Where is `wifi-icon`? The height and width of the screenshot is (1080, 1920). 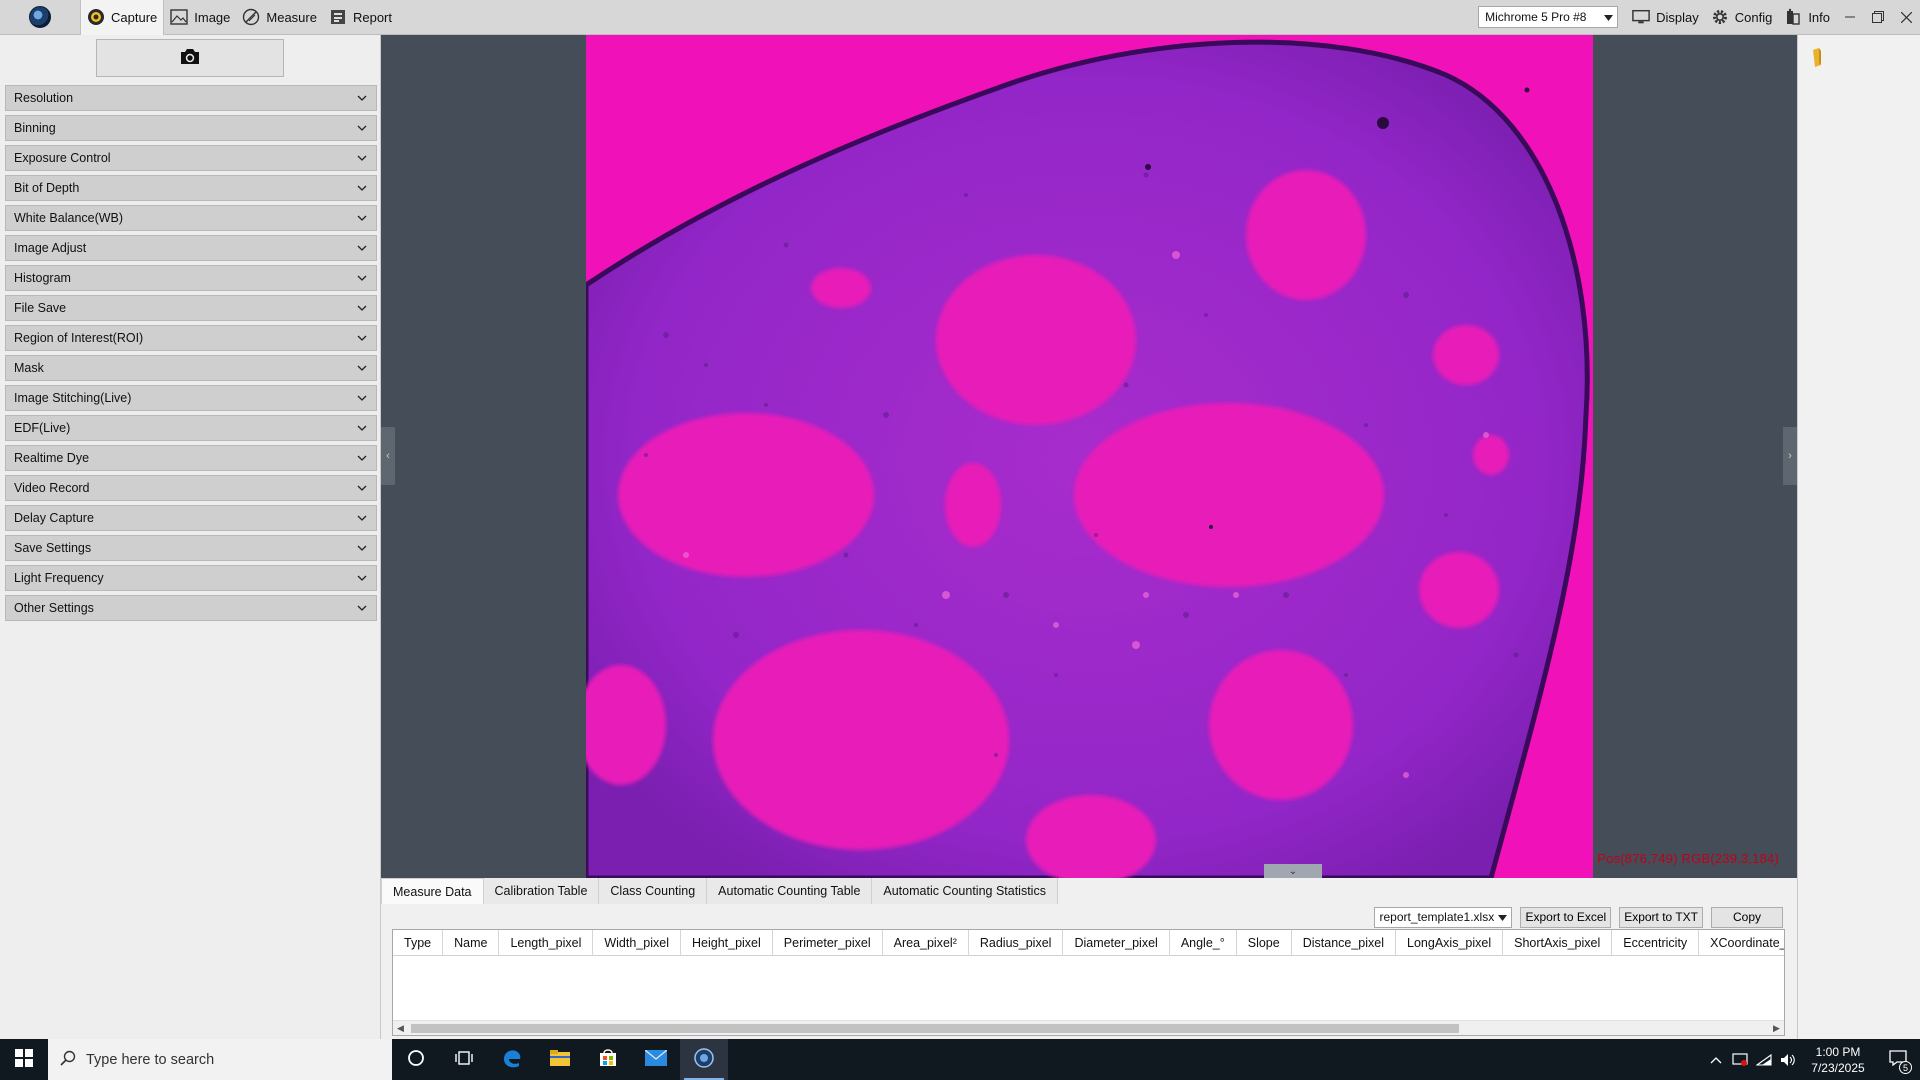 wifi-icon is located at coordinates (1764, 1059).